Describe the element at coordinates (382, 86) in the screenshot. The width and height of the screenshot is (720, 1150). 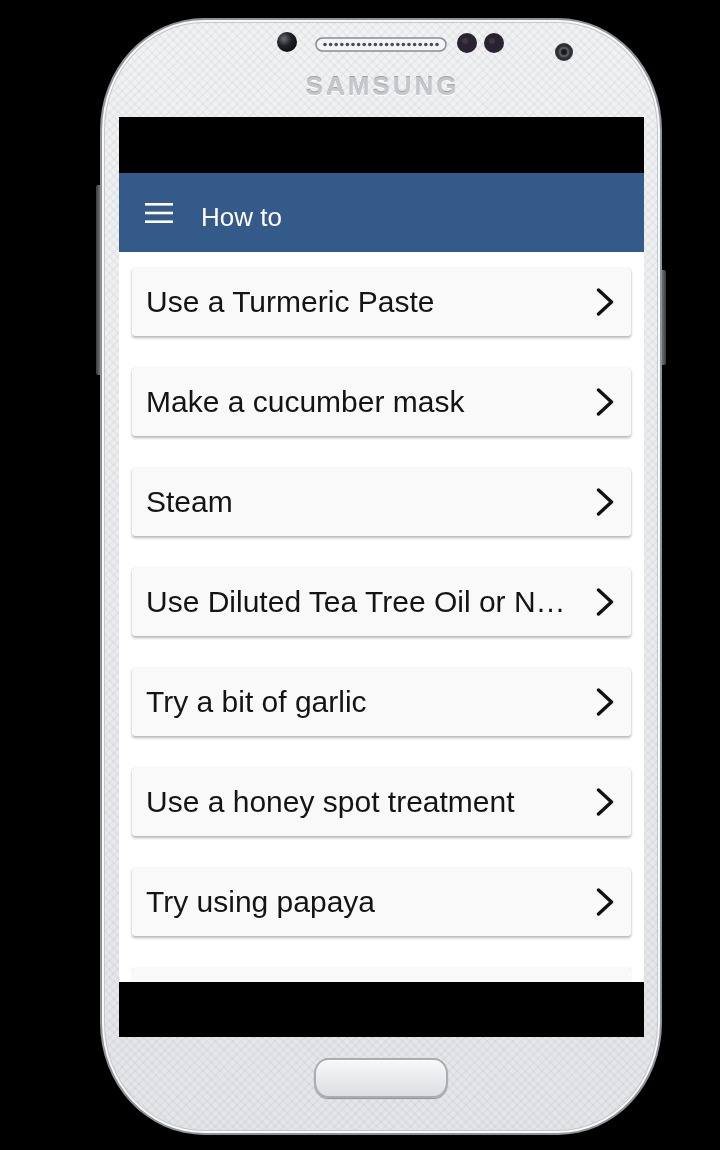
I see `brand-logo: SAMSUNG` at that location.